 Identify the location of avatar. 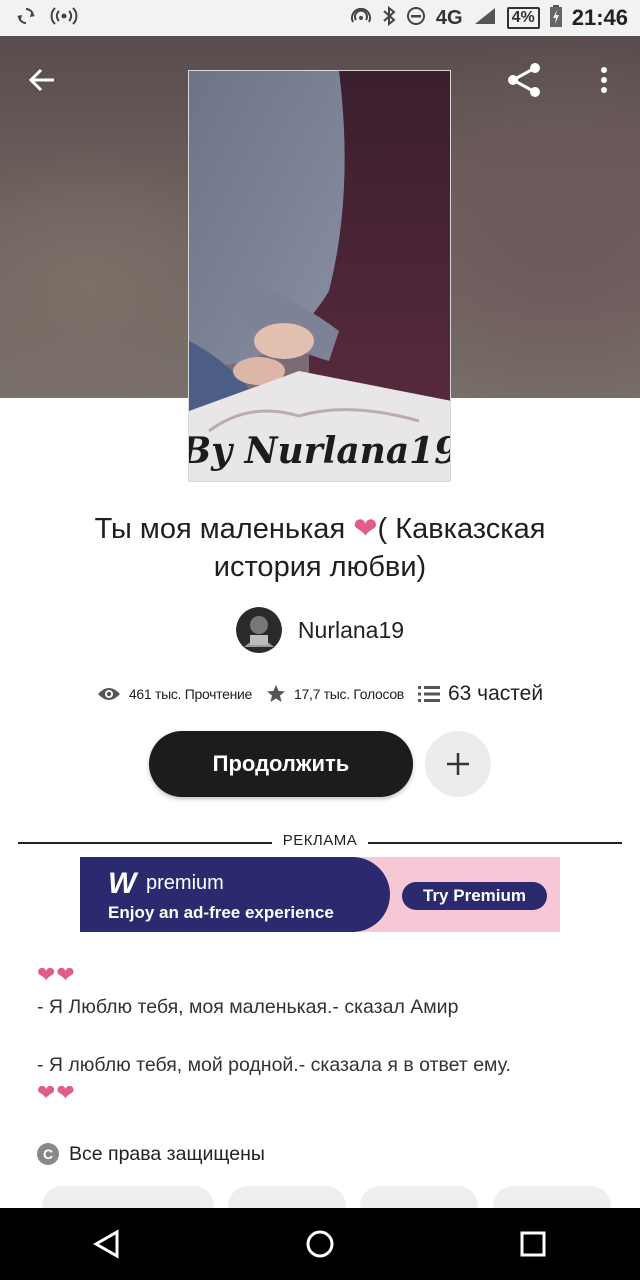
(258, 630).